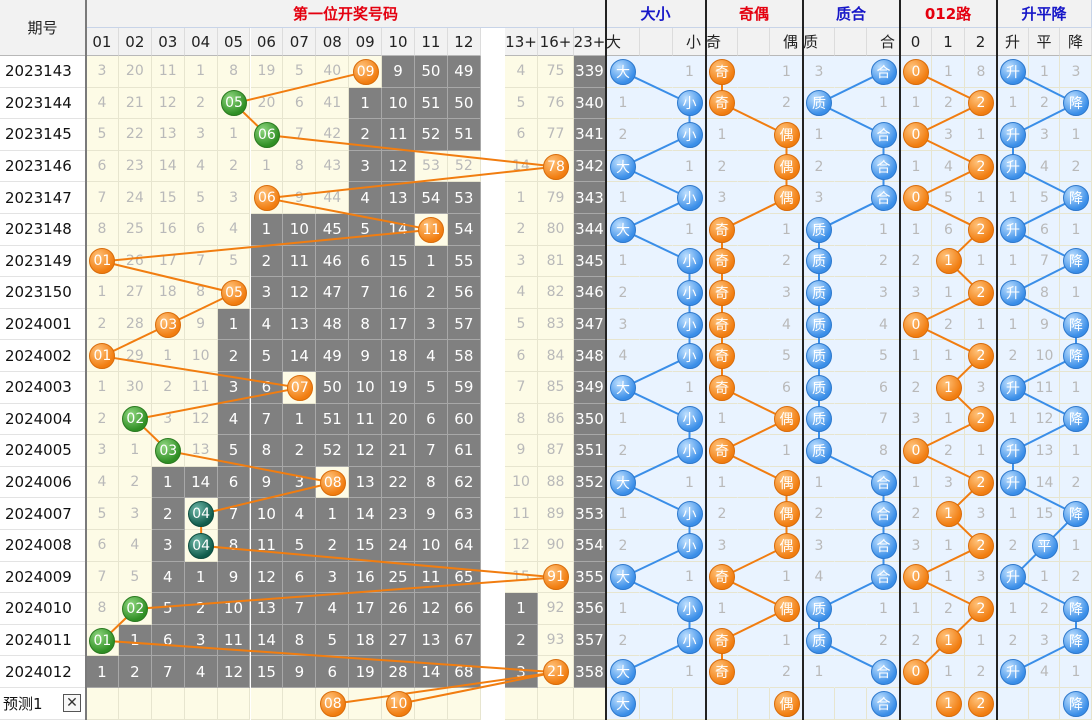 Image resolution: width=1092 pixels, height=720 pixels. What do you see at coordinates (997, 360) in the screenshot?
I see `section-divider` at bounding box center [997, 360].